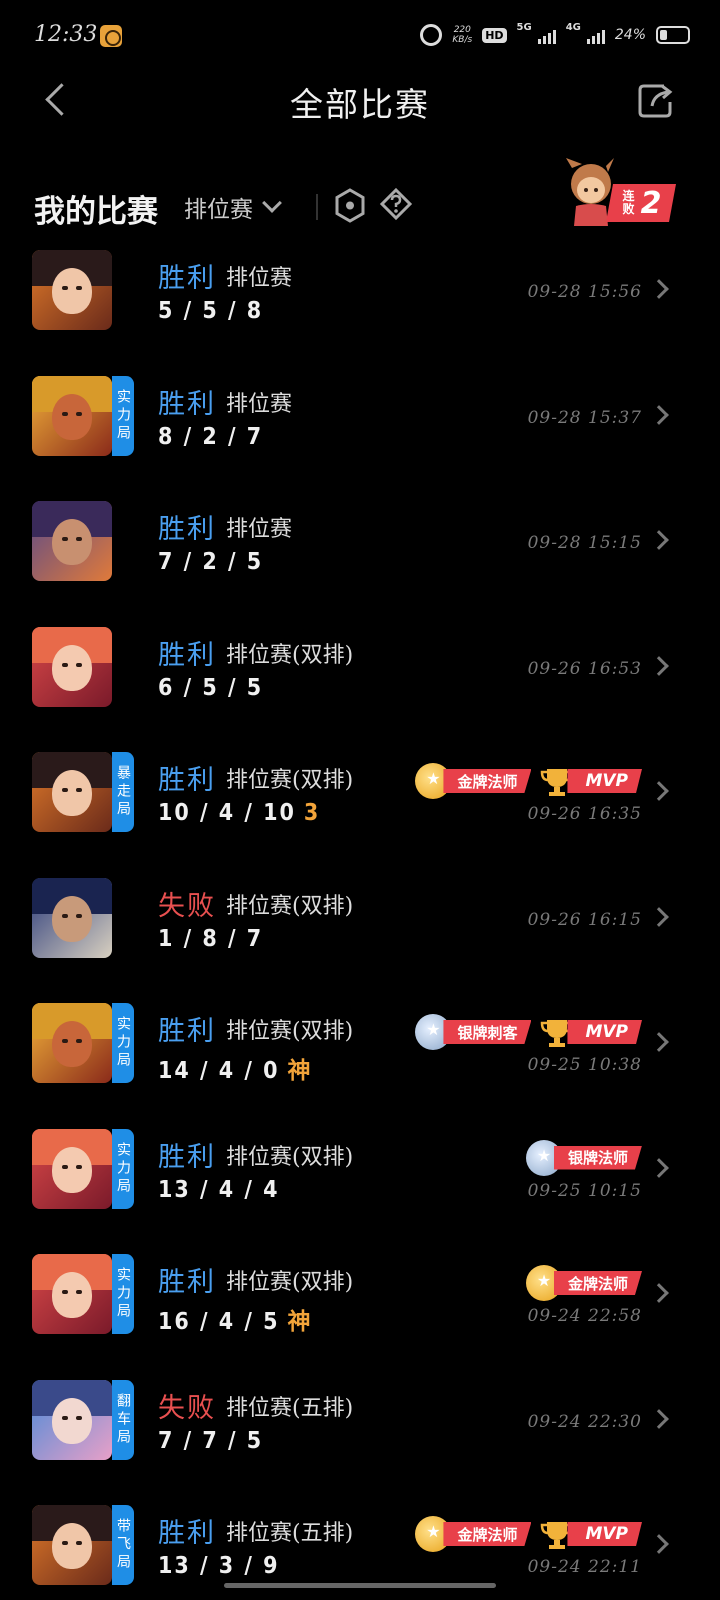 The height and width of the screenshot is (1600, 720). I want to click on status-bar: 12:33 220 KB/s HD 5G 4G 24%, so click(360, 36).